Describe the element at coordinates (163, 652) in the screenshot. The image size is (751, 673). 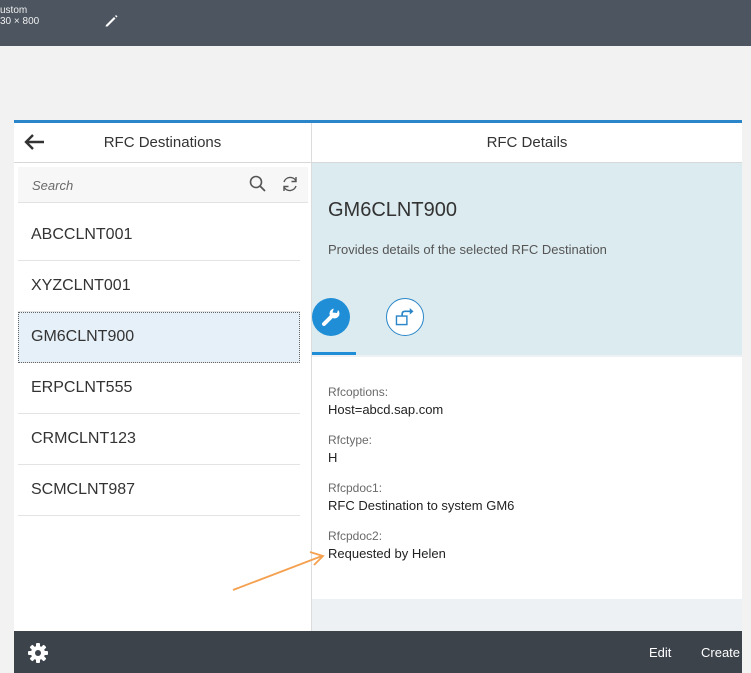
I see `master-footer` at that location.